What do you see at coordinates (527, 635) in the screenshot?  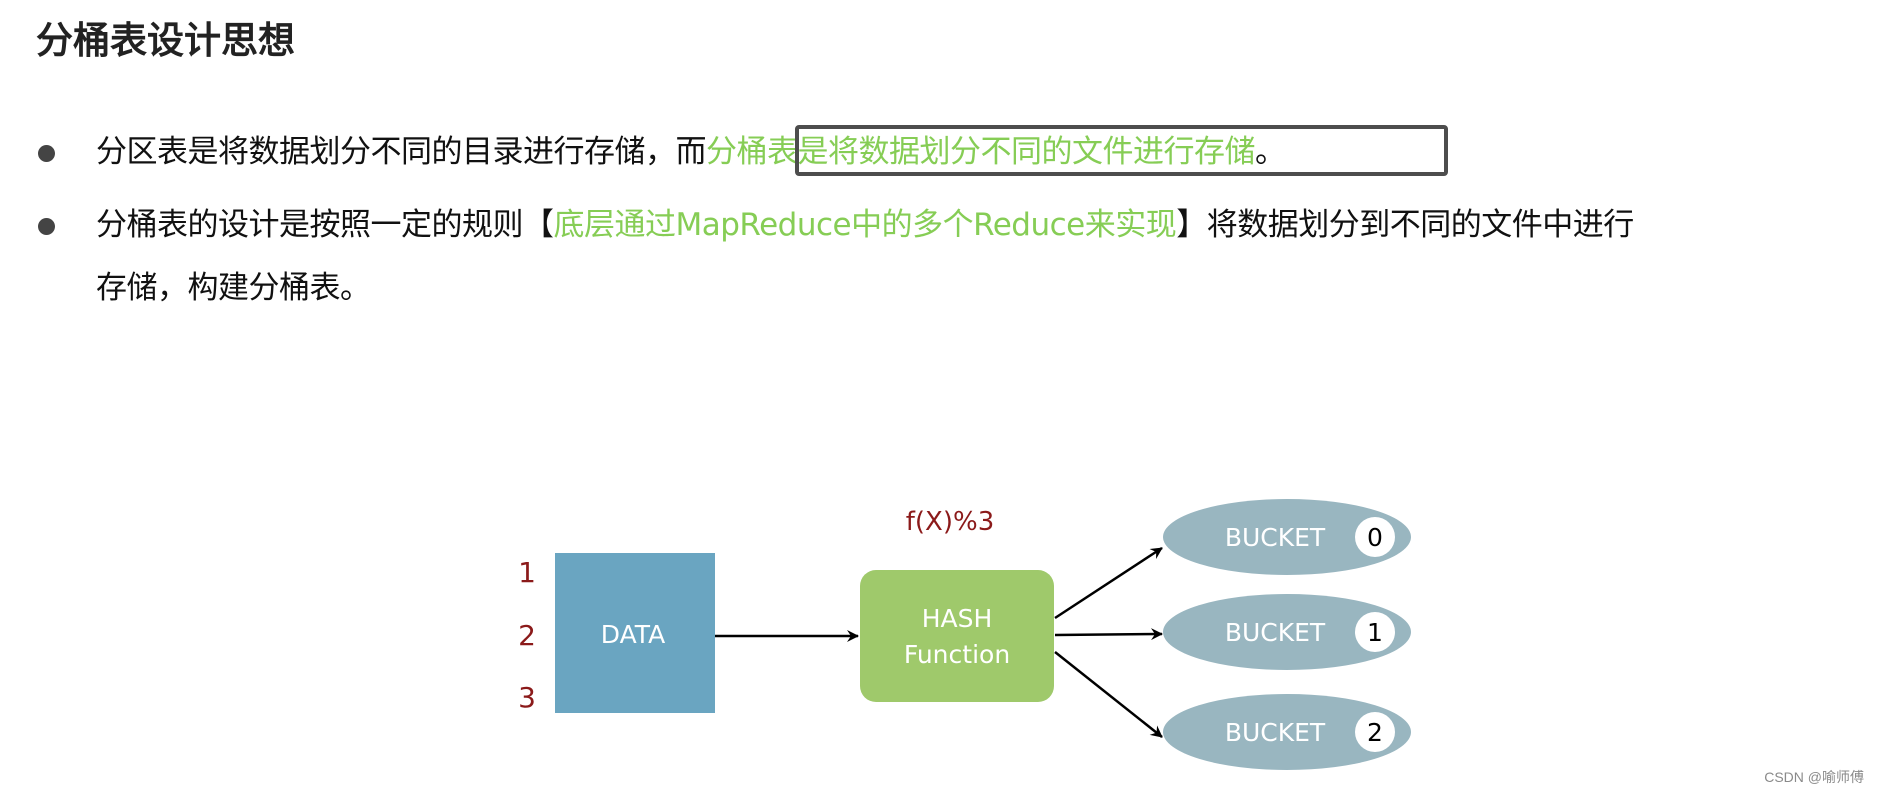 I see `row-label-2: 2` at bounding box center [527, 635].